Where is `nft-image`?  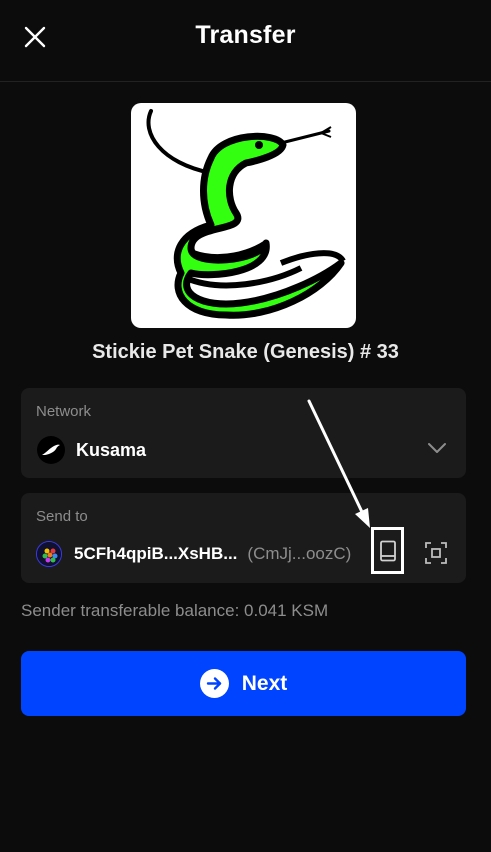
nft-image is located at coordinates (243, 215).